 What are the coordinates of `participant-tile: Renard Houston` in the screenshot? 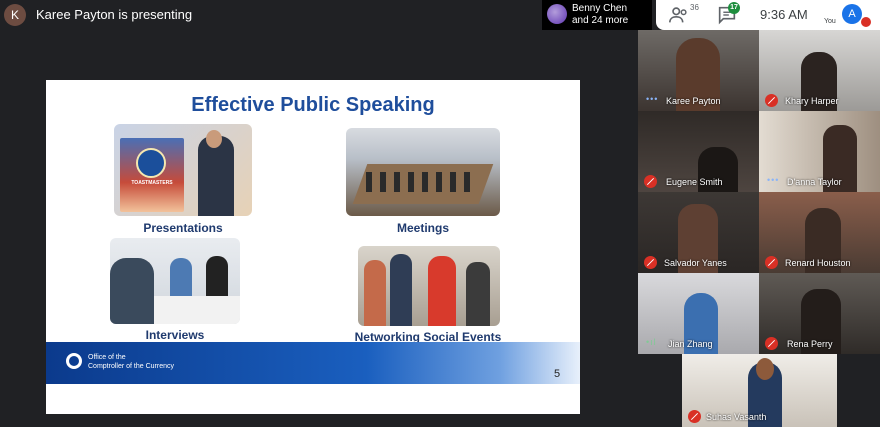 It's located at (819, 232).